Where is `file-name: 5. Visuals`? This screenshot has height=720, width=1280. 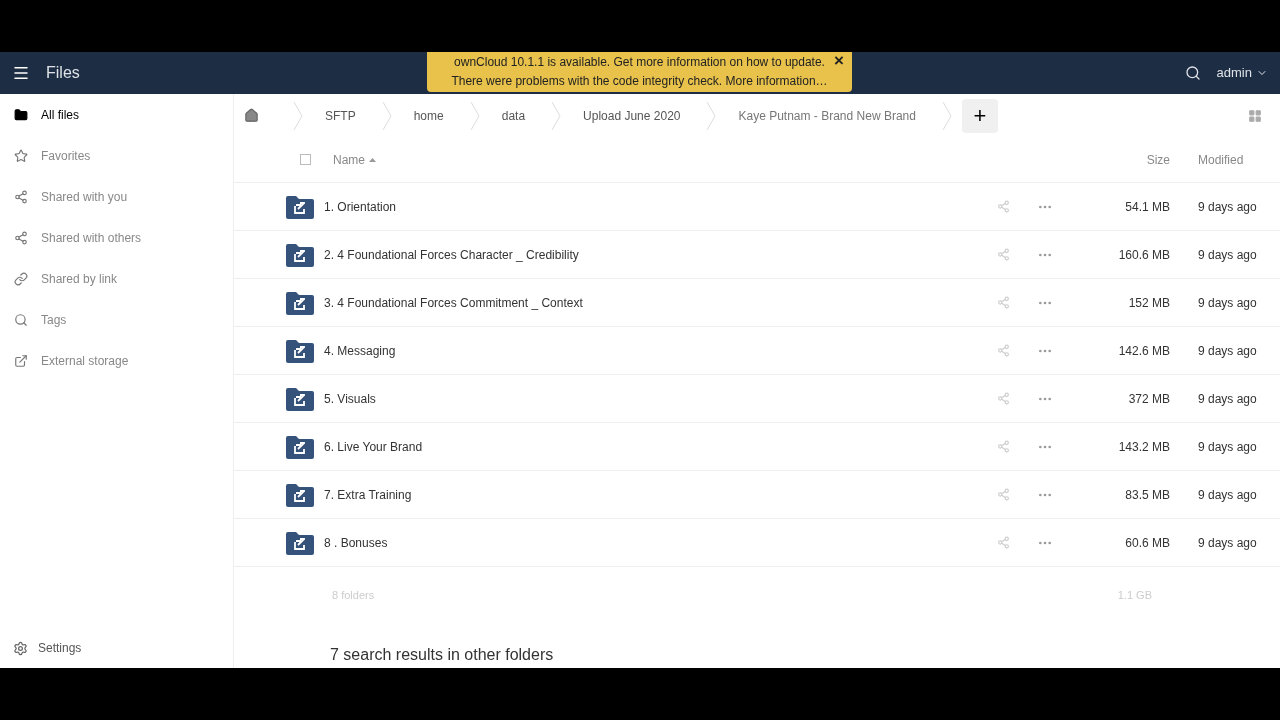
file-name: 5. Visuals is located at coordinates (350, 398).